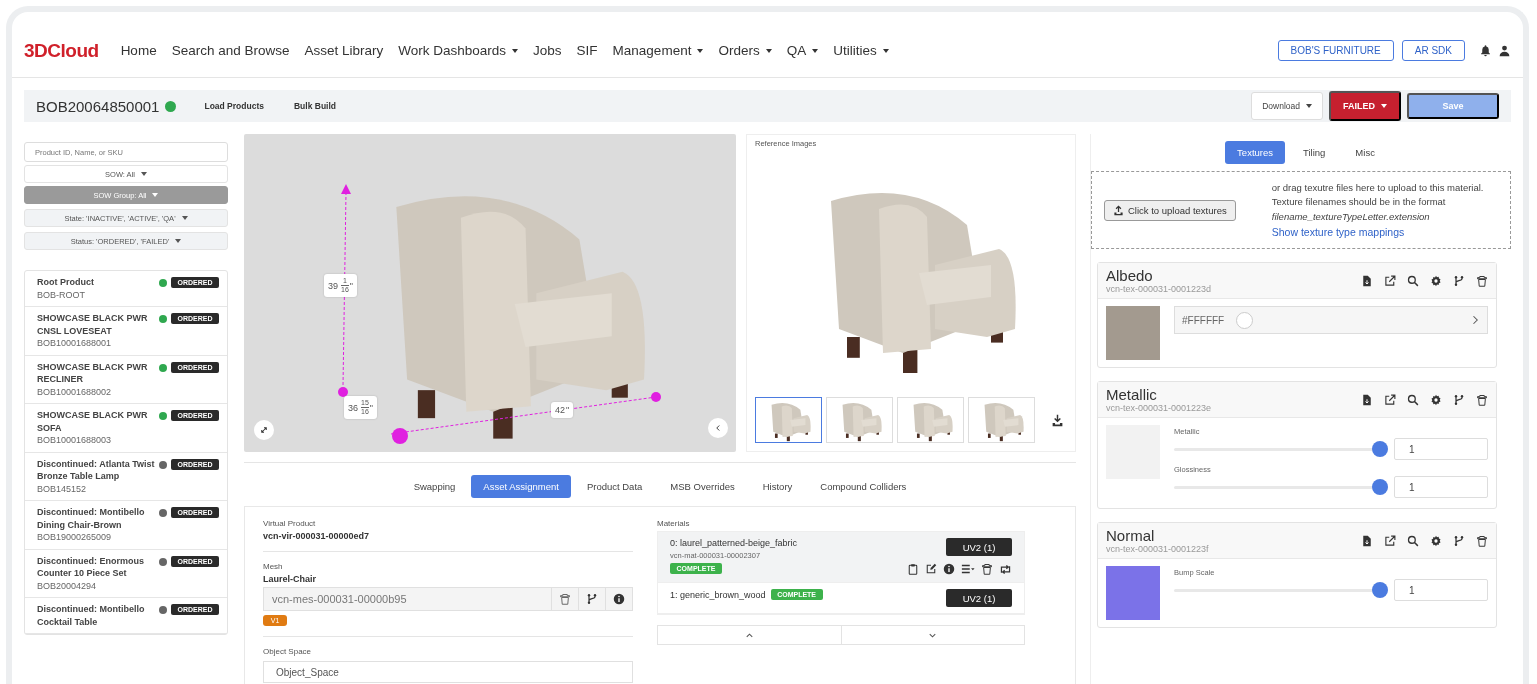  What do you see at coordinates (344, 50) in the screenshot?
I see `nav-link: Asset Library` at bounding box center [344, 50].